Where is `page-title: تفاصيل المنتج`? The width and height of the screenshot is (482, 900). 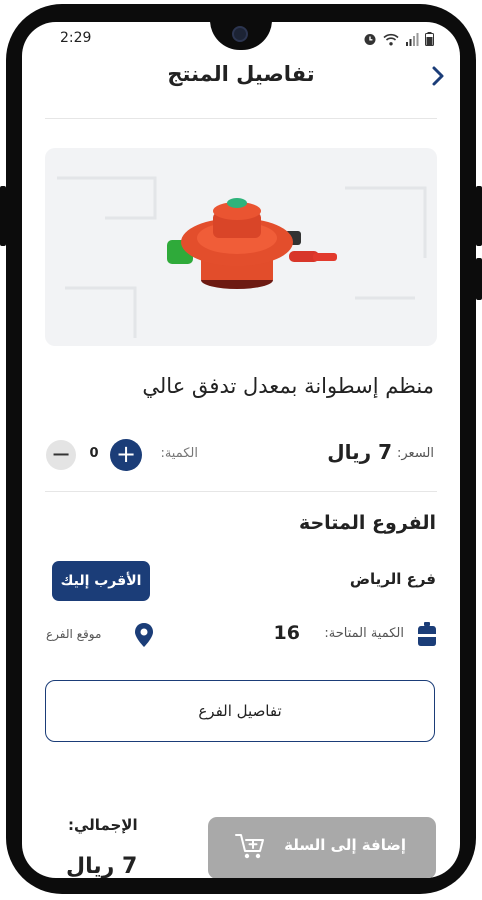
page-title: تفاصيل المنتج is located at coordinates (241, 74).